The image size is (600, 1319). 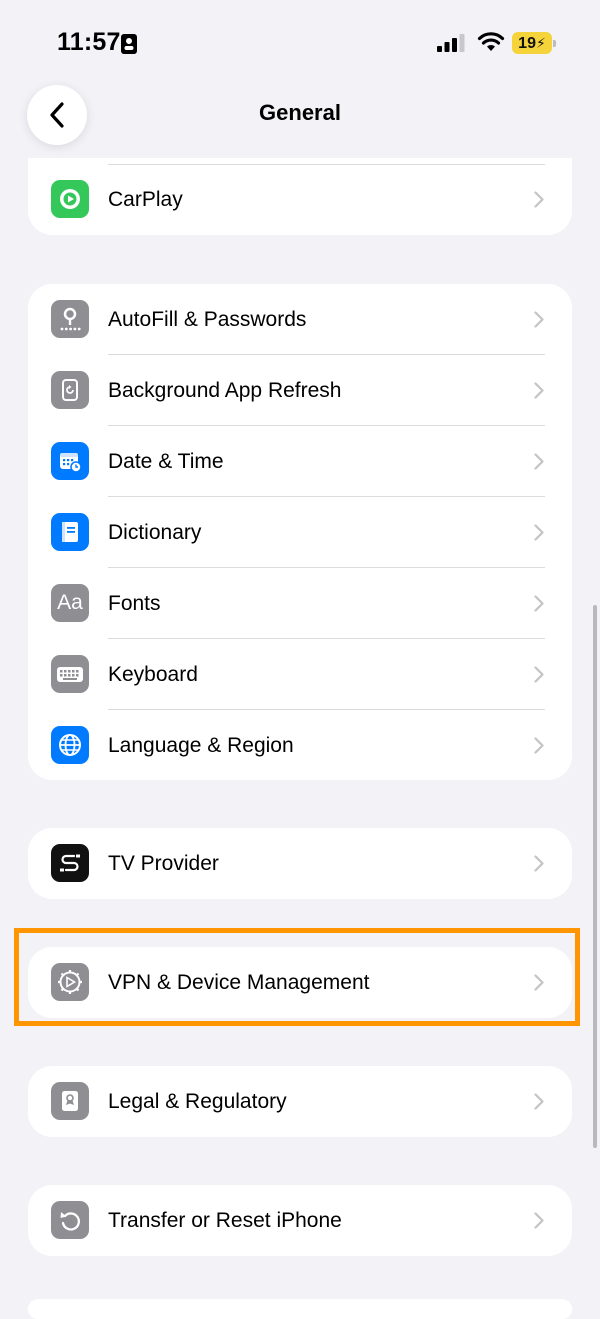 I want to click on page-title: General, so click(x=300, y=112).